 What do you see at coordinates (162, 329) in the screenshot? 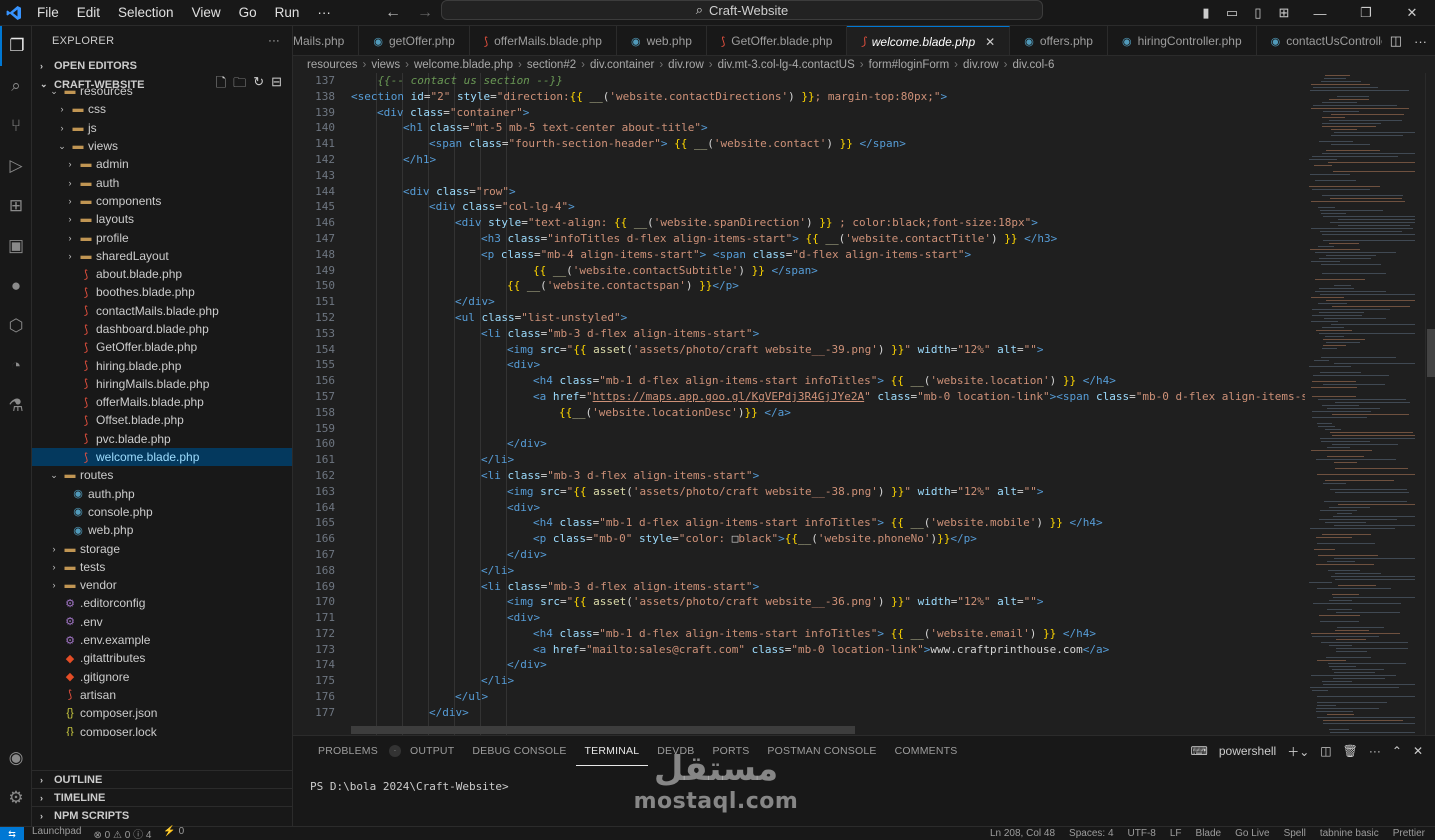
I see `tree-file: ⟆ dashboard.blade.php` at bounding box center [162, 329].